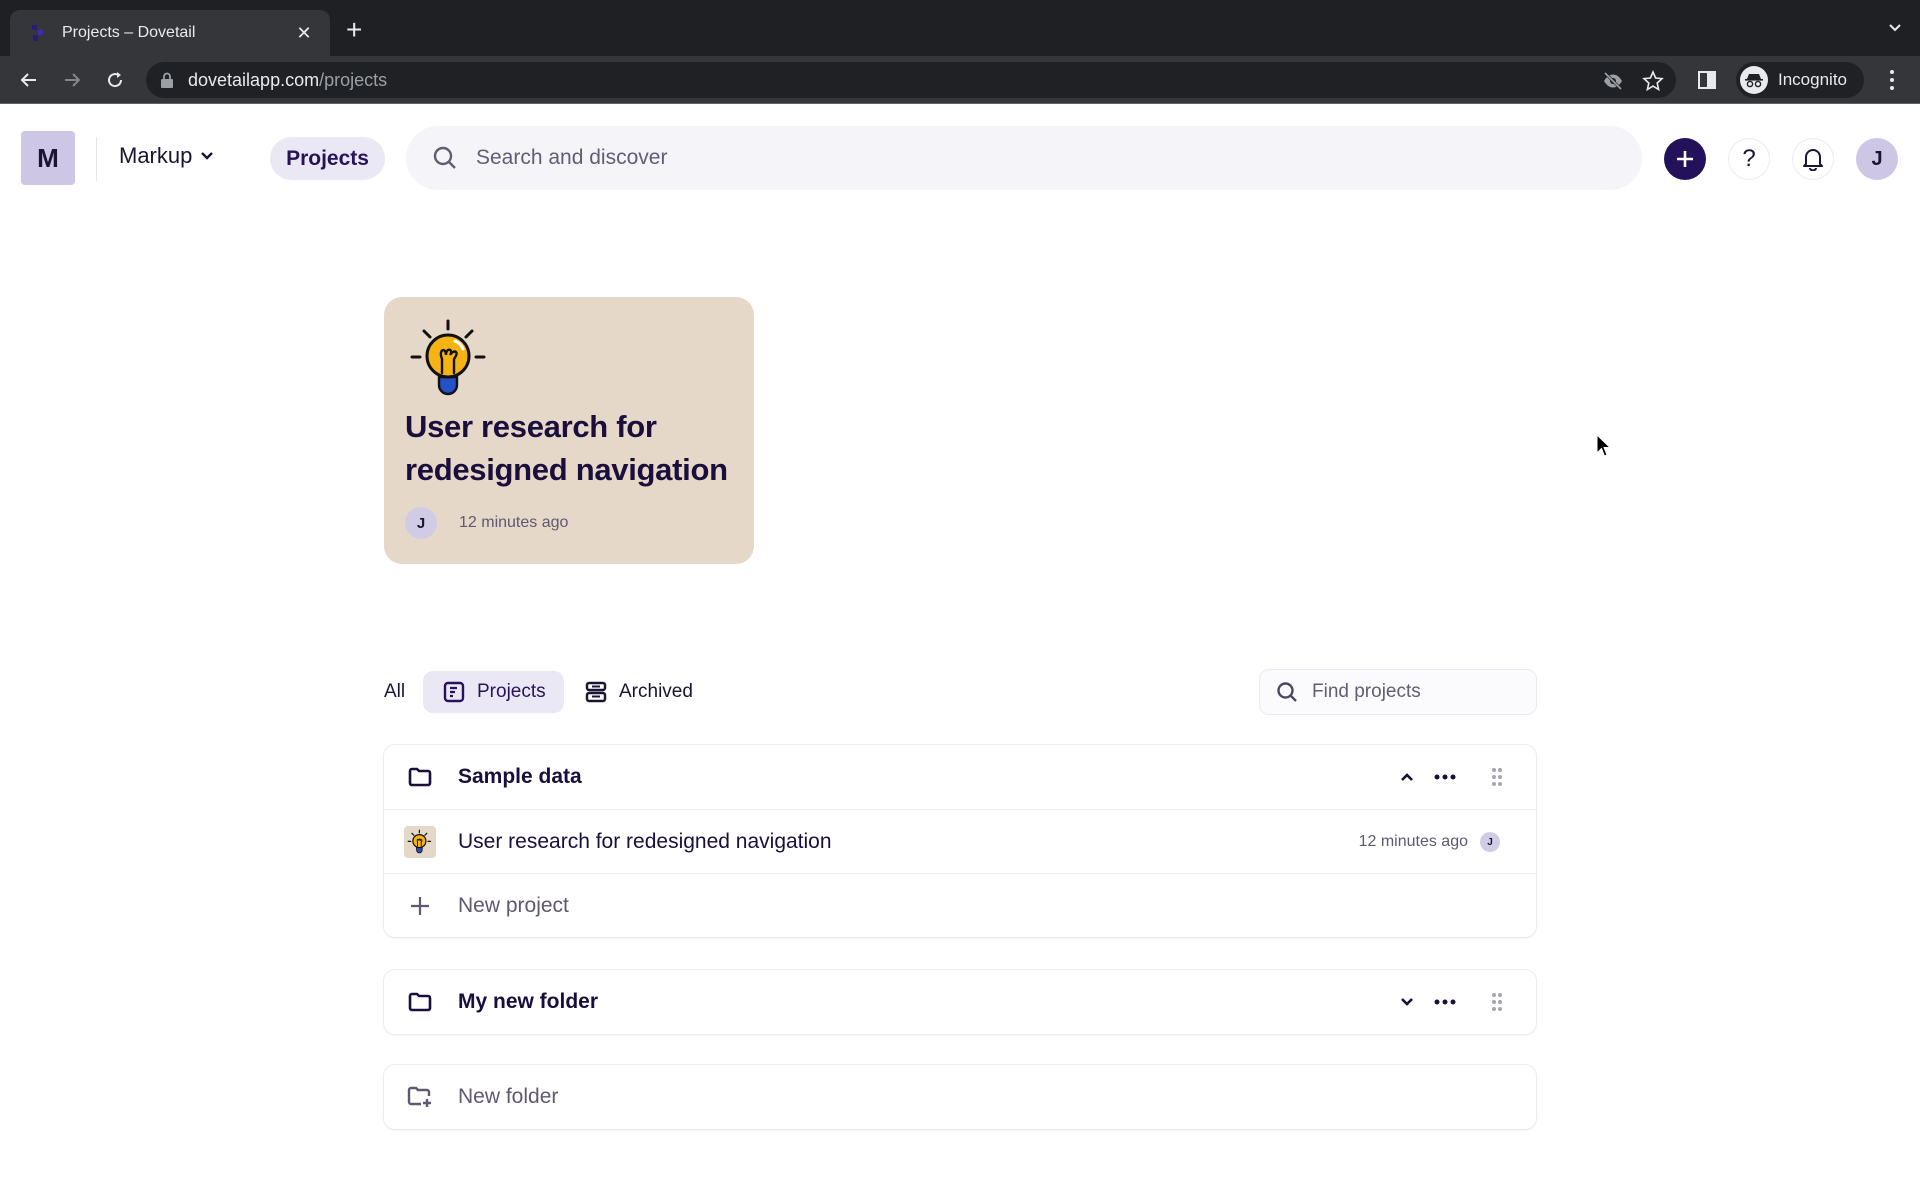  Describe the element at coordinates (911, 80) in the screenshot. I see `address-bar: dovetailapp.com/projects` at that location.